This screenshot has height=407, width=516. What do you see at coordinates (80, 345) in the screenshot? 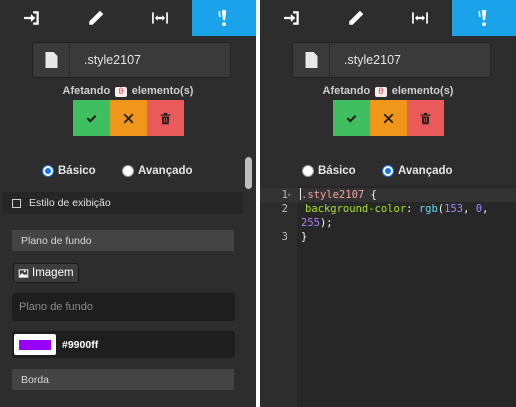
I see `color-value: #9900ff` at bounding box center [80, 345].